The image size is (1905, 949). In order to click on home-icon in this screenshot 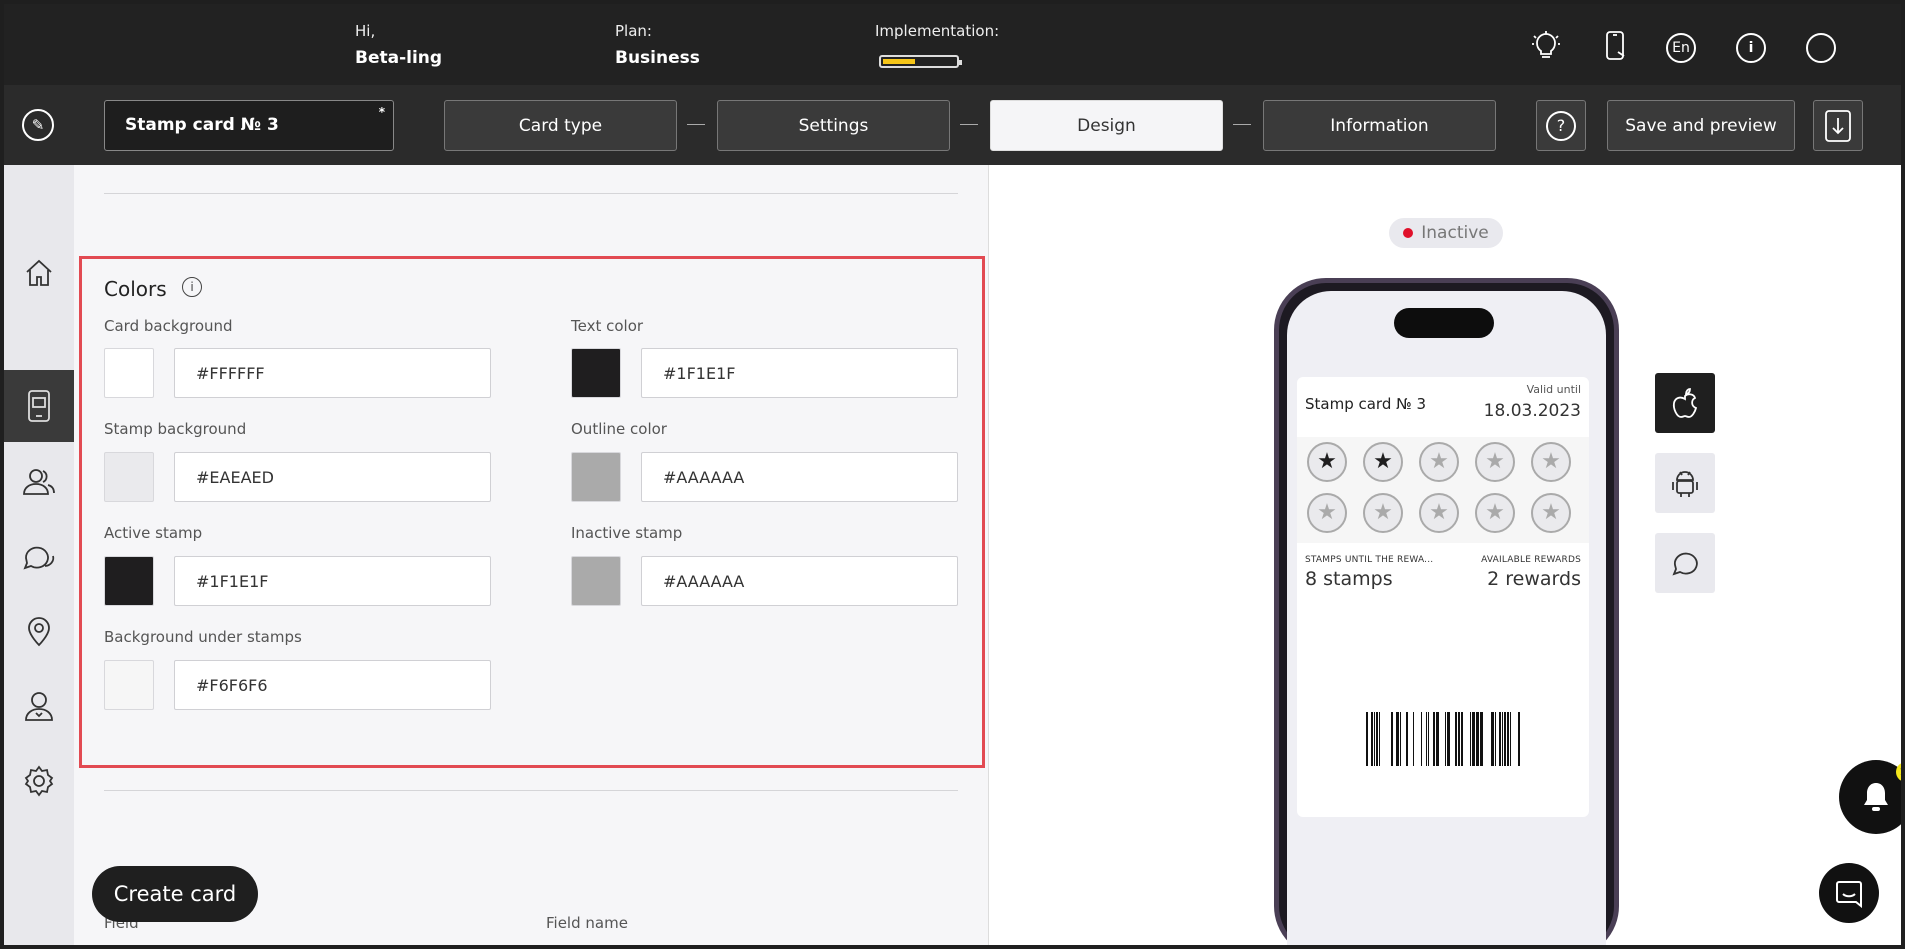, I will do `click(39, 273)`.